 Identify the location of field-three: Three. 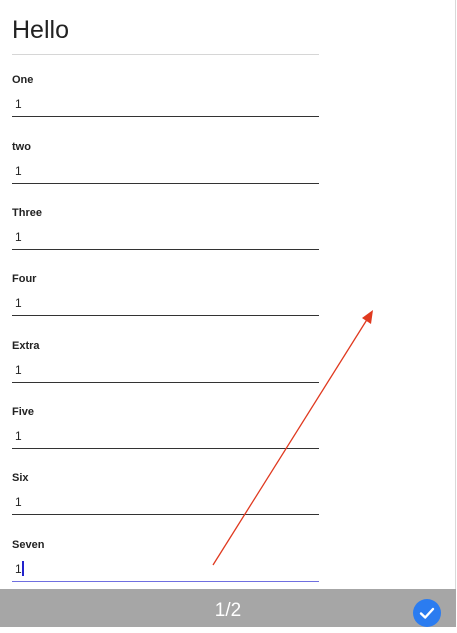
(165, 237).